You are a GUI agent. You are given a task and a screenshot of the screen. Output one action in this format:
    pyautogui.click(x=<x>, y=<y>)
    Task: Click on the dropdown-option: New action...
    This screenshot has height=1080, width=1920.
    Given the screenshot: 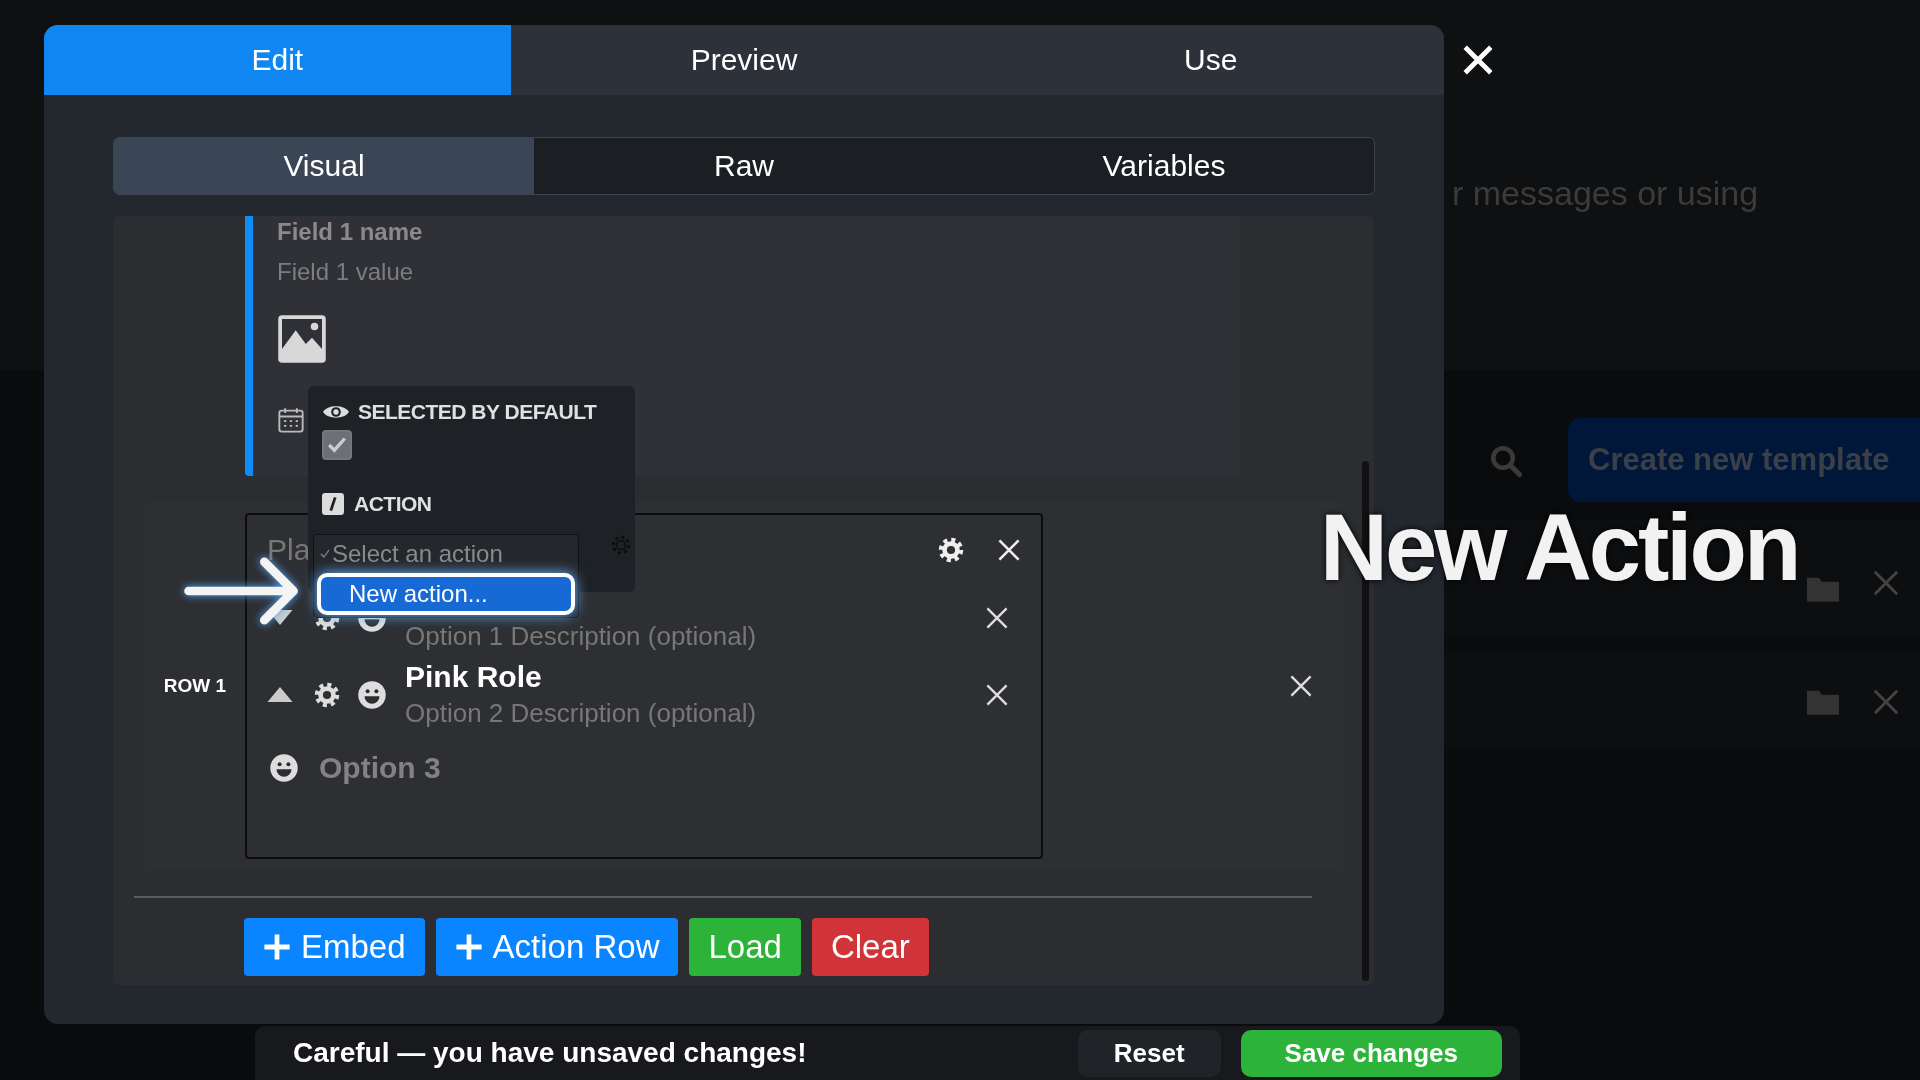 What is the action you would take?
    pyautogui.click(x=446, y=594)
    